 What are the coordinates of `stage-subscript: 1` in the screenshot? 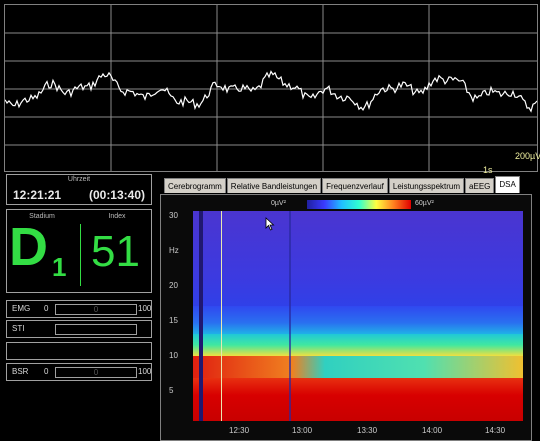 It's located at (59, 267).